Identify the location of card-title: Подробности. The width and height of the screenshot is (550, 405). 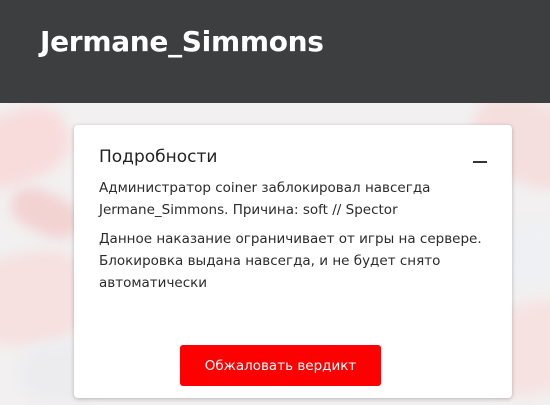
(158, 157).